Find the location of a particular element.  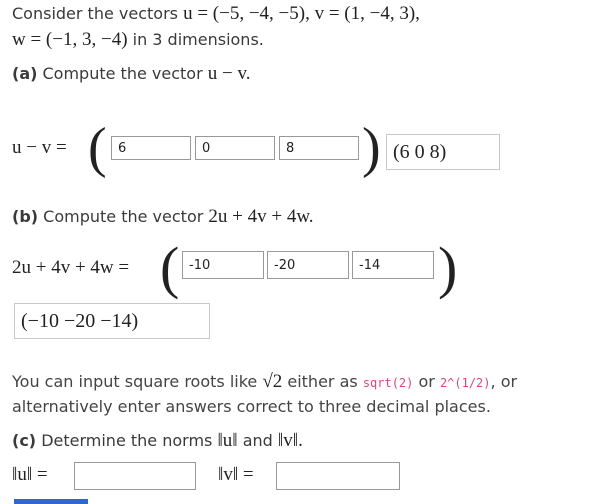

part-a-prompt-math: u − v. is located at coordinates (229, 73).